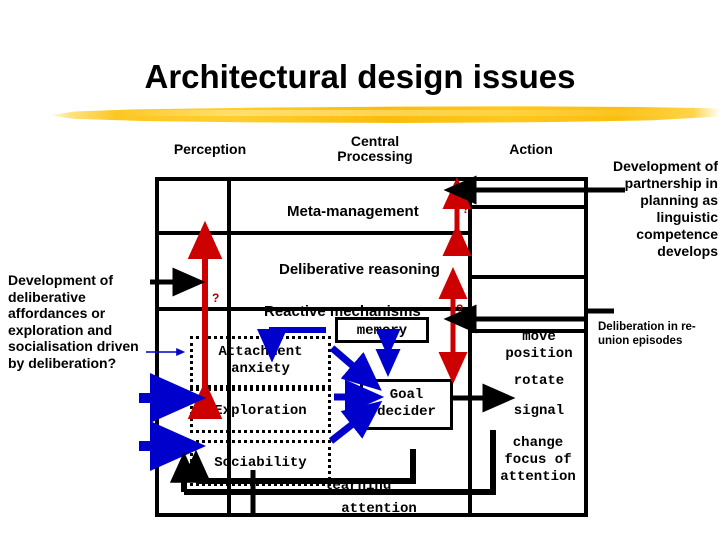 This screenshot has height=540, width=720. What do you see at coordinates (216, 298) in the screenshot?
I see `question-mark-perception-deliberative: ?` at bounding box center [216, 298].